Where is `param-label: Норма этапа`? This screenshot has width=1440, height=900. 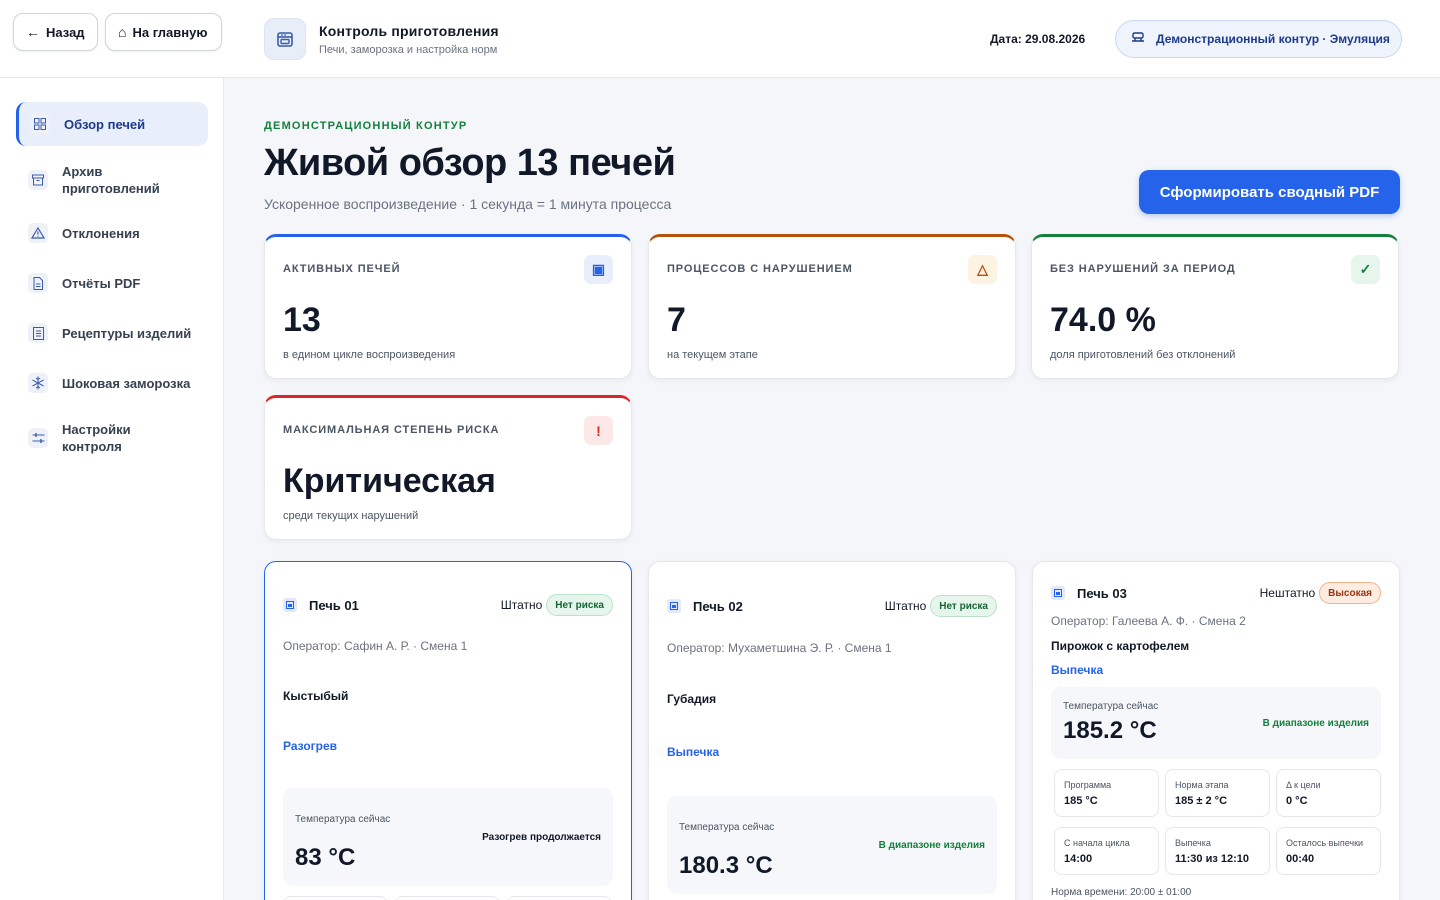 param-label: Норма этапа is located at coordinates (1202, 785).